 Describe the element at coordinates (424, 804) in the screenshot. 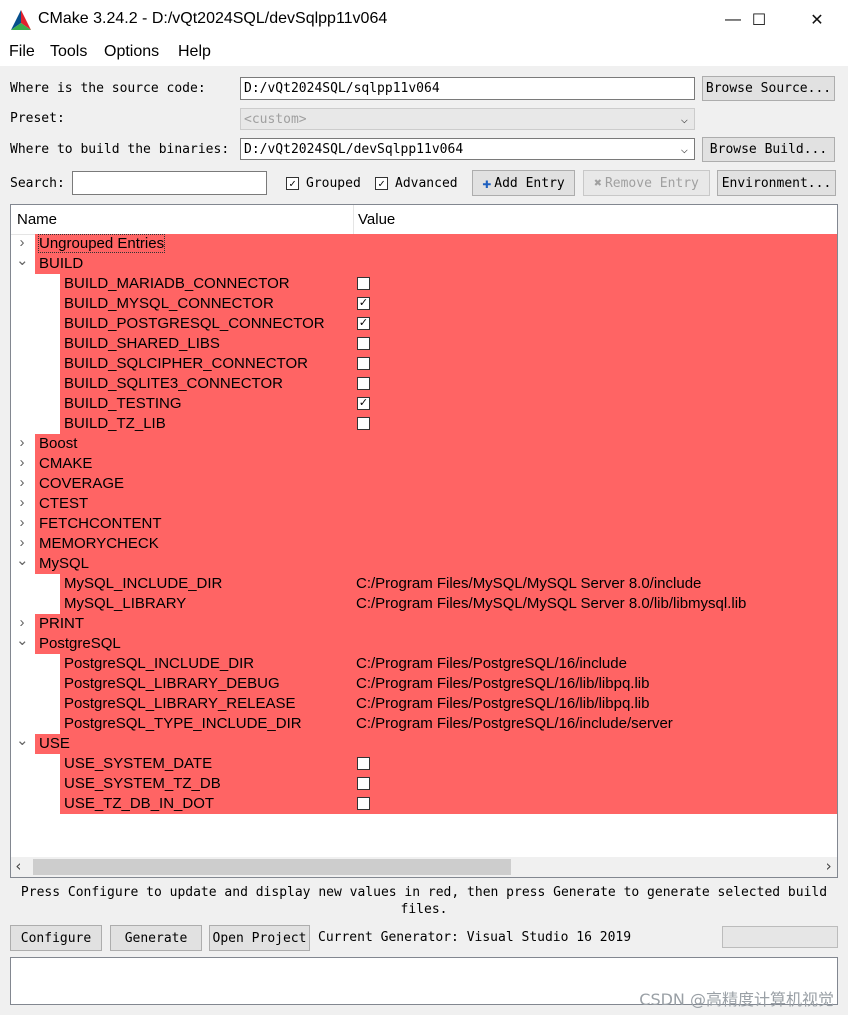

I see `tree-entry-row: USE_TZ_DB_IN_DOT` at that location.